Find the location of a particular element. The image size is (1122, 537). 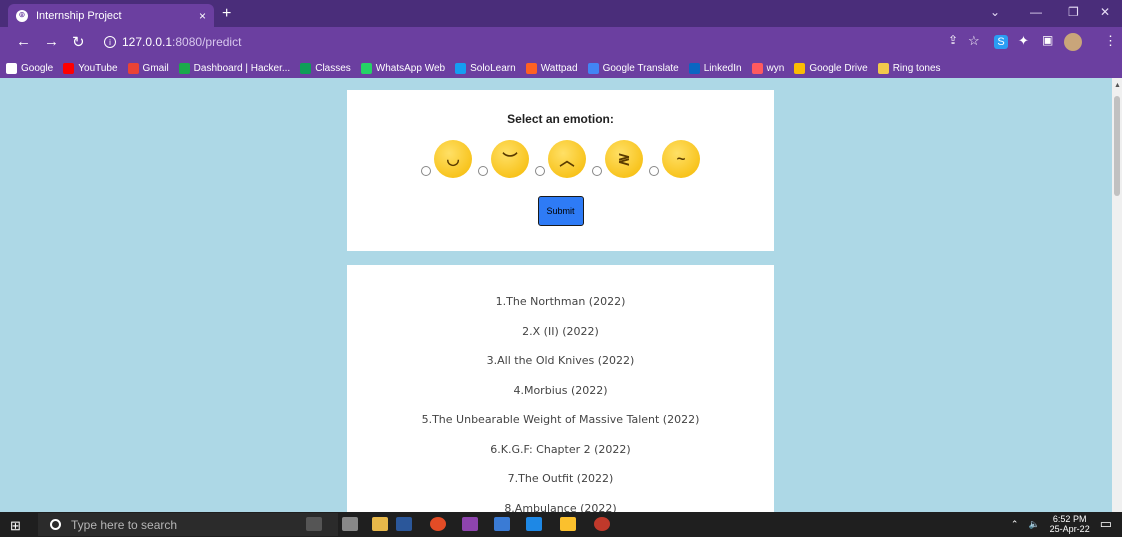

emotion-form-card: Select an emotion: ◡ ︶ ︿ ≷ ~ Submit is located at coordinates (560, 170).